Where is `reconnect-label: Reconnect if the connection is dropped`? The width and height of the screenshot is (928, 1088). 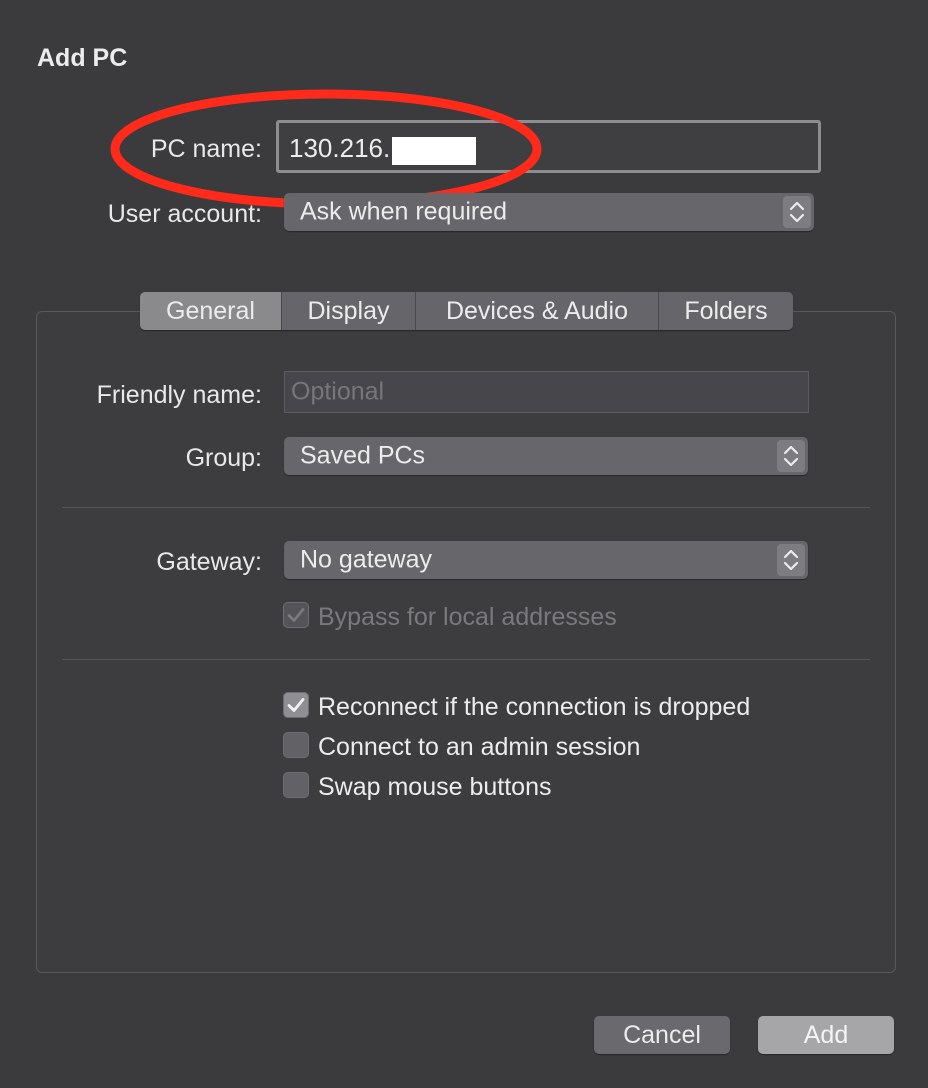 reconnect-label: Reconnect if the connection is dropped is located at coordinates (534, 707).